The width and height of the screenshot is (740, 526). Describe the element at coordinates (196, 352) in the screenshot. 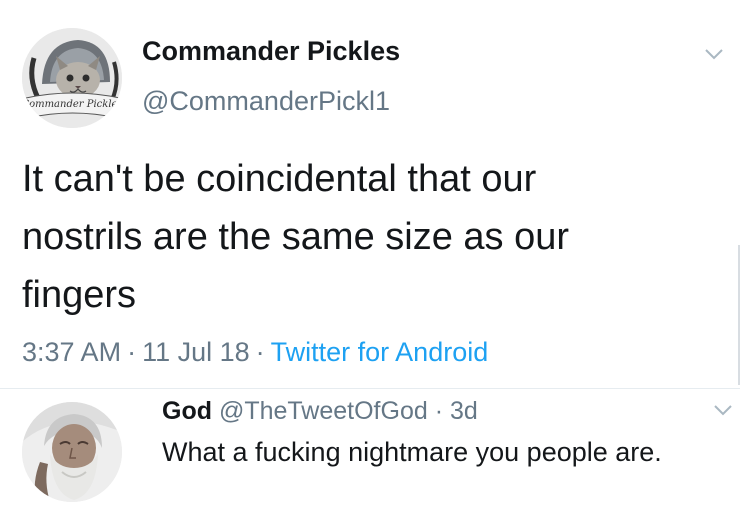

I see `tweet-date: 11 Jul 18` at that location.